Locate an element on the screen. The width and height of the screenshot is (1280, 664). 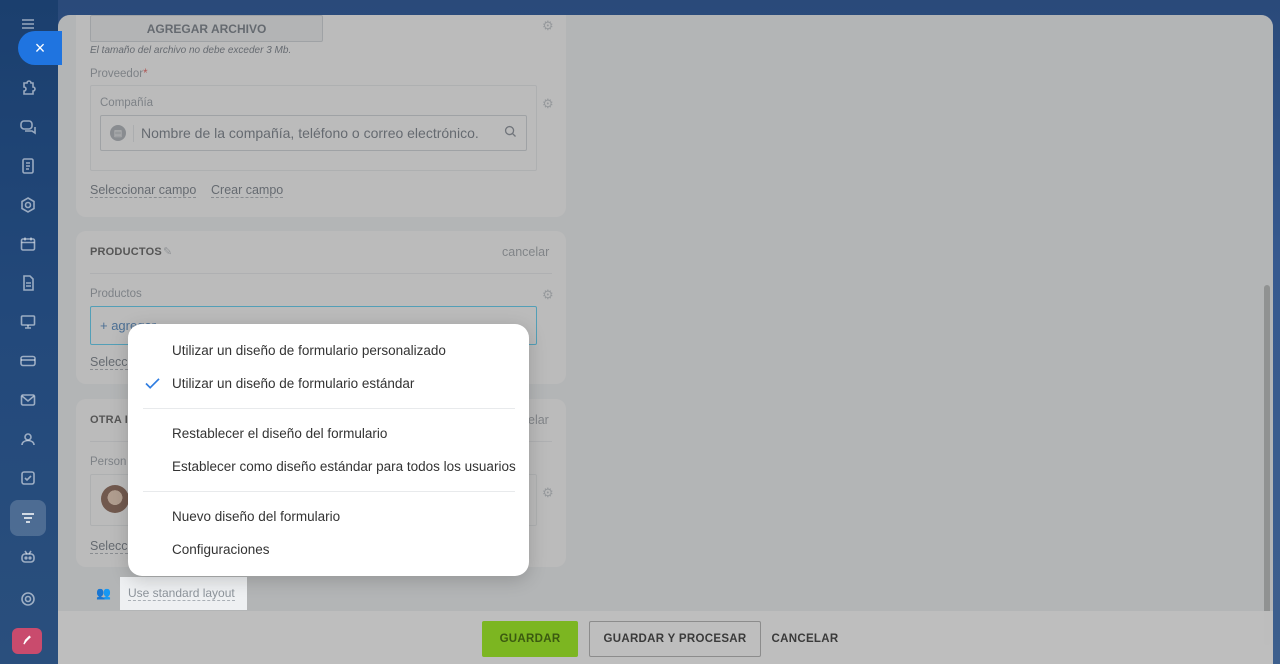
presentation-icon is located at coordinates (28, 322).